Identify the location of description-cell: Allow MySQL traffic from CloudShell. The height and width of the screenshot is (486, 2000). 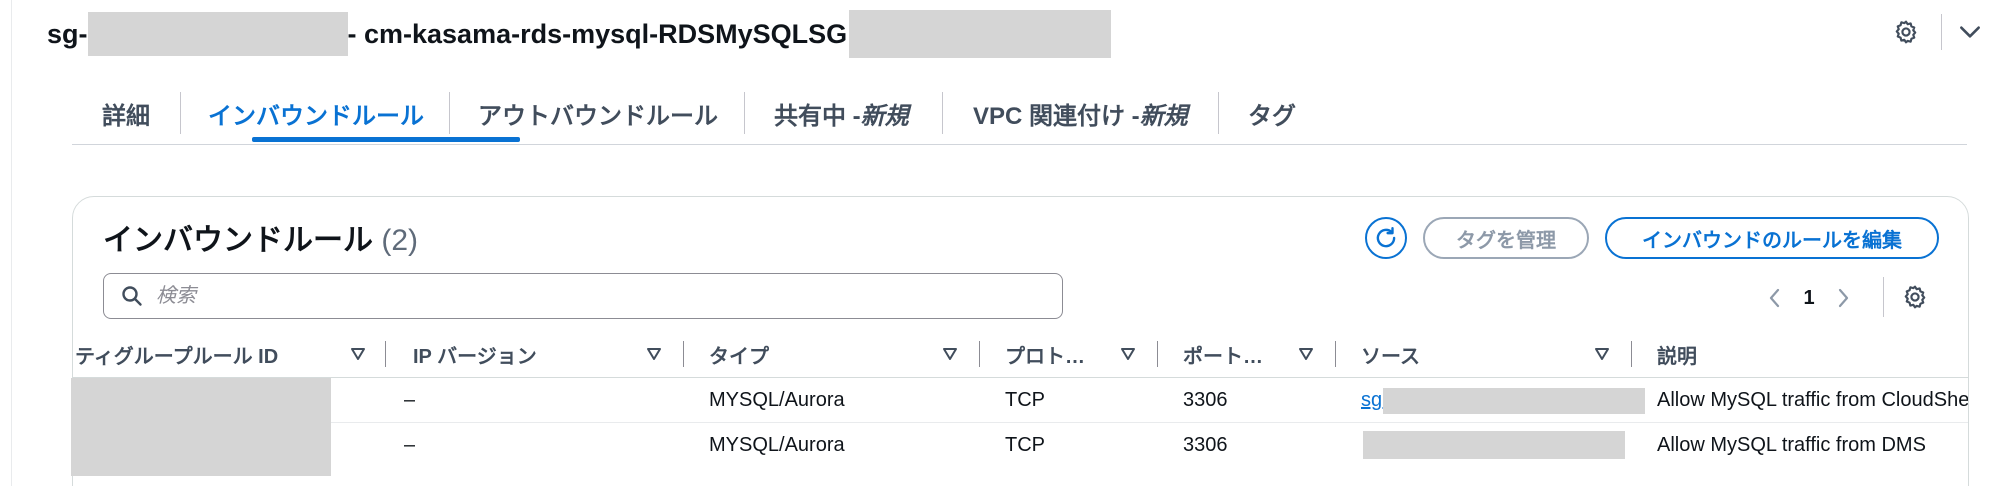
(1812, 399).